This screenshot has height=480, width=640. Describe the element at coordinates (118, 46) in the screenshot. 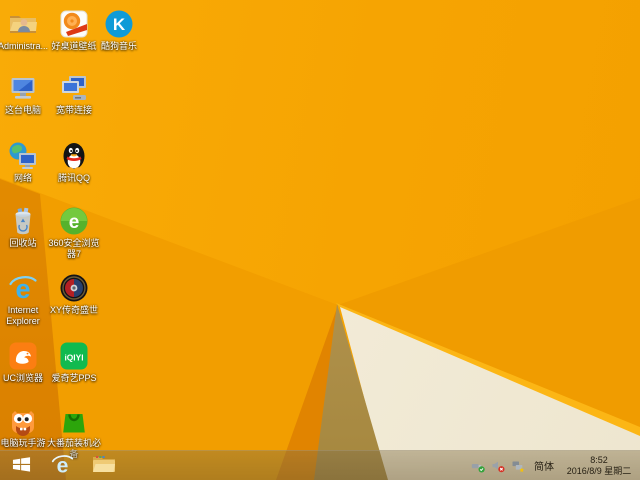

I see `icon-label: 酷狗音乐` at that location.